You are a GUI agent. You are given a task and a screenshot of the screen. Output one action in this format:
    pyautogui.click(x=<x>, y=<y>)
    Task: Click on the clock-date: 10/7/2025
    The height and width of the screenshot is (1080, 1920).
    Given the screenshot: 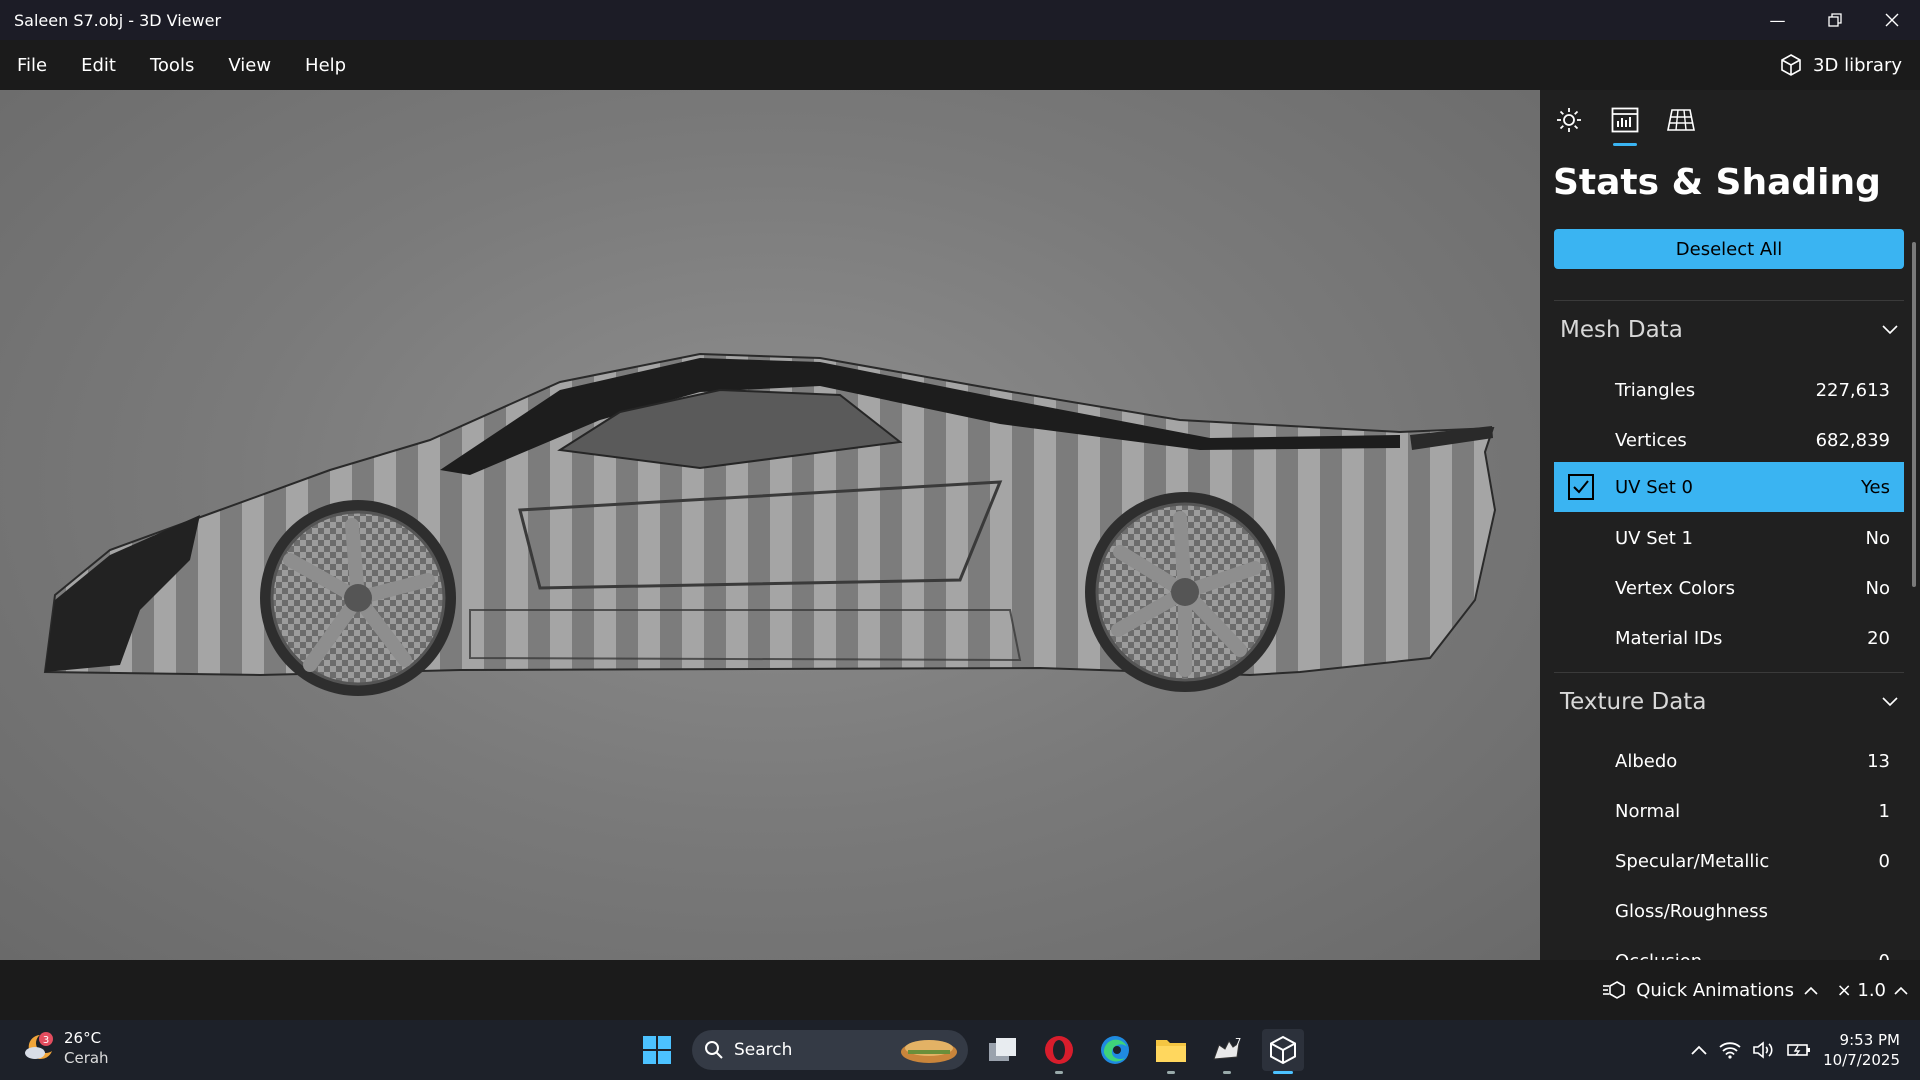 What is the action you would take?
    pyautogui.click(x=1861, y=1060)
    